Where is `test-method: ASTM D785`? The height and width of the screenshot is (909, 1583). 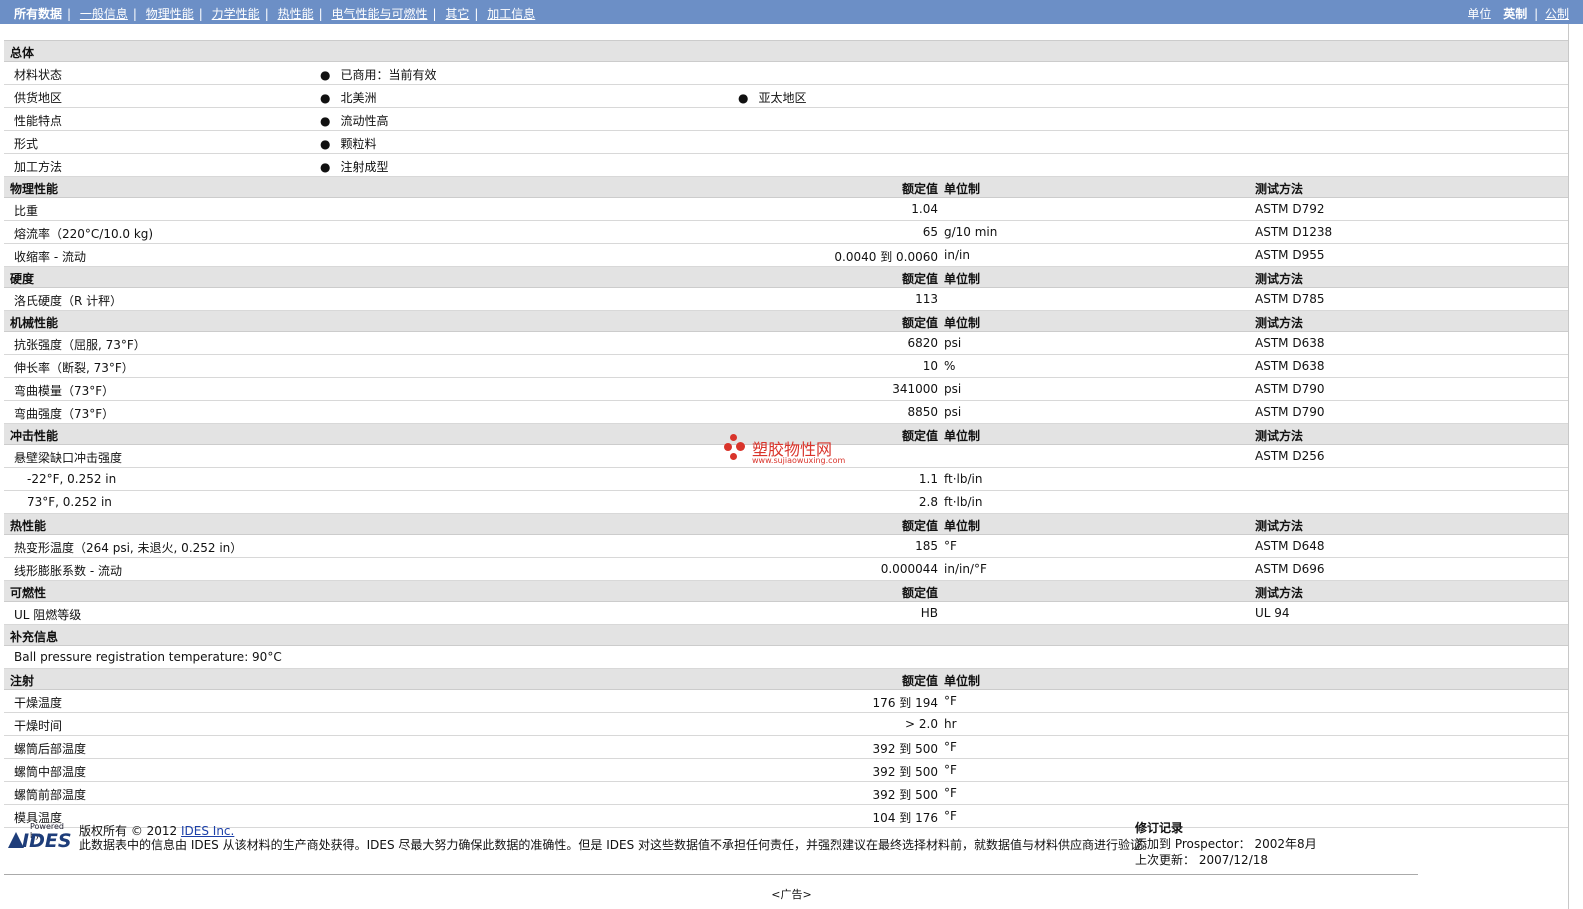 test-method: ASTM D785 is located at coordinates (1290, 299).